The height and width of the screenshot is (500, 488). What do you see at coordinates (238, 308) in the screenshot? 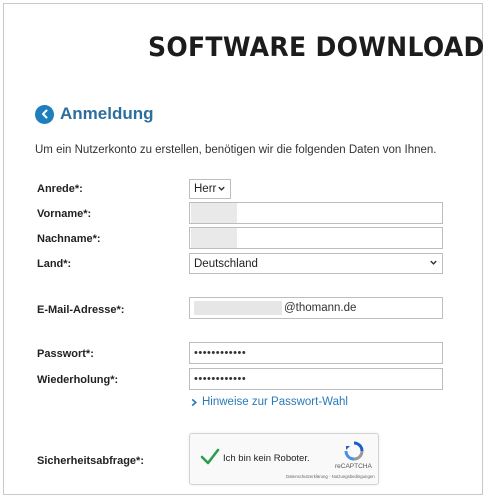
I see `redacted-email-user` at bounding box center [238, 308].